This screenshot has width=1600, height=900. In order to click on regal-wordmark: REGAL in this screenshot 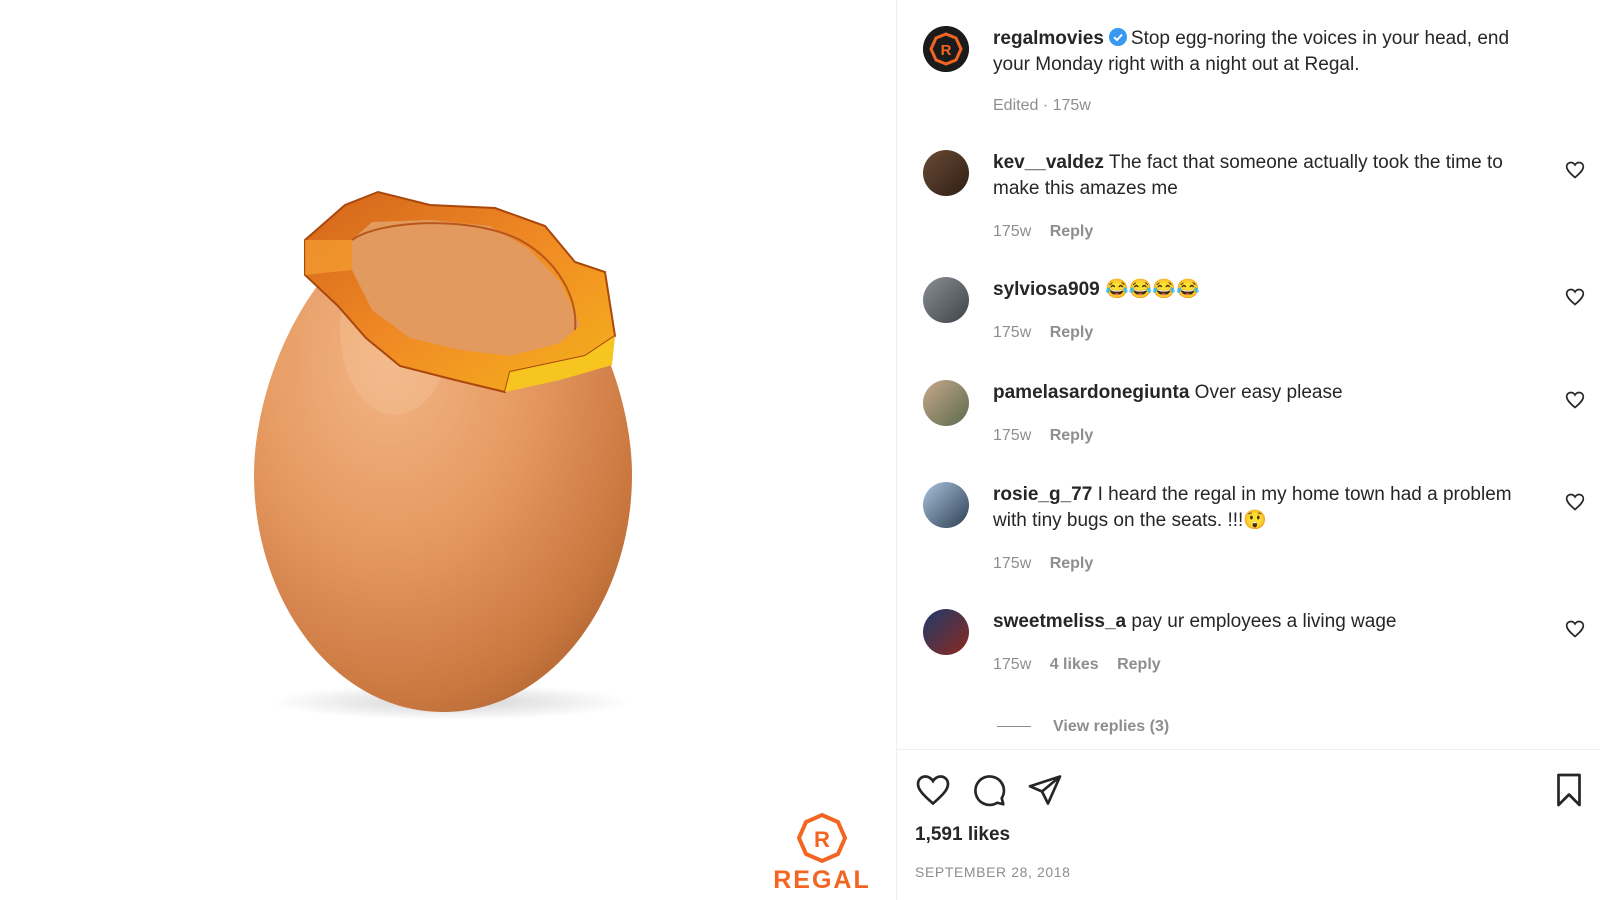, I will do `click(822, 880)`.